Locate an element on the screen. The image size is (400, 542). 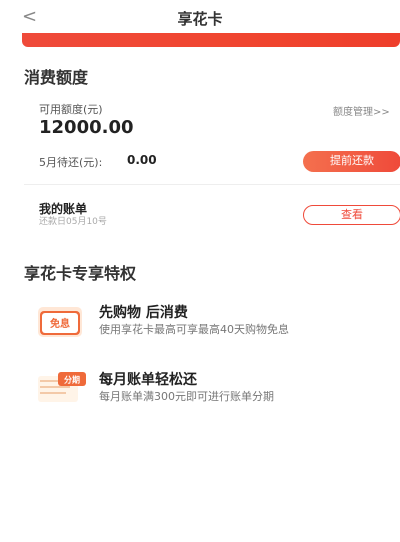
repay-early-button: 提前还款 is located at coordinates (351, 161).